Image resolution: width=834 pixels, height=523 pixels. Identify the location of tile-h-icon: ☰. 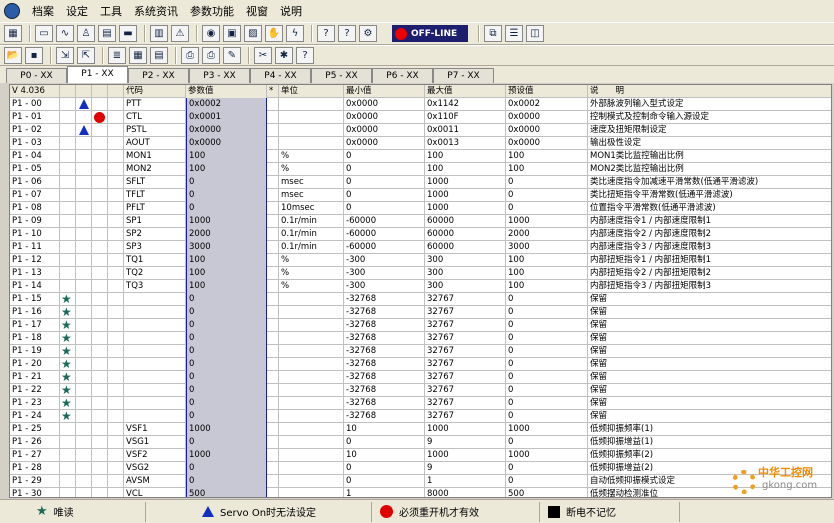
(514, 33).